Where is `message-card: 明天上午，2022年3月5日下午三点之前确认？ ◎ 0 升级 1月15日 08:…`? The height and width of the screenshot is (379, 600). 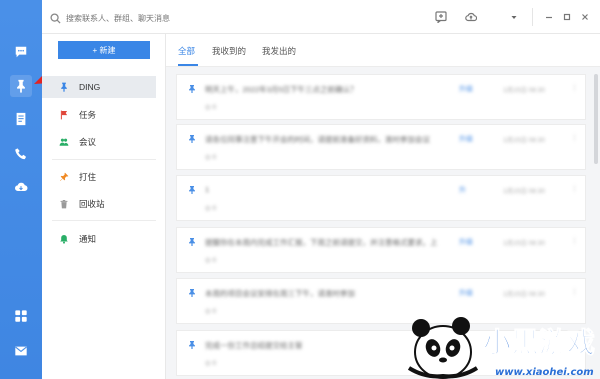 message-card: 明天上午，2022年3月5日下午三点之前确认？ ◎ 0 升级 1月15日 08:… is located at coordinates (381, 97).